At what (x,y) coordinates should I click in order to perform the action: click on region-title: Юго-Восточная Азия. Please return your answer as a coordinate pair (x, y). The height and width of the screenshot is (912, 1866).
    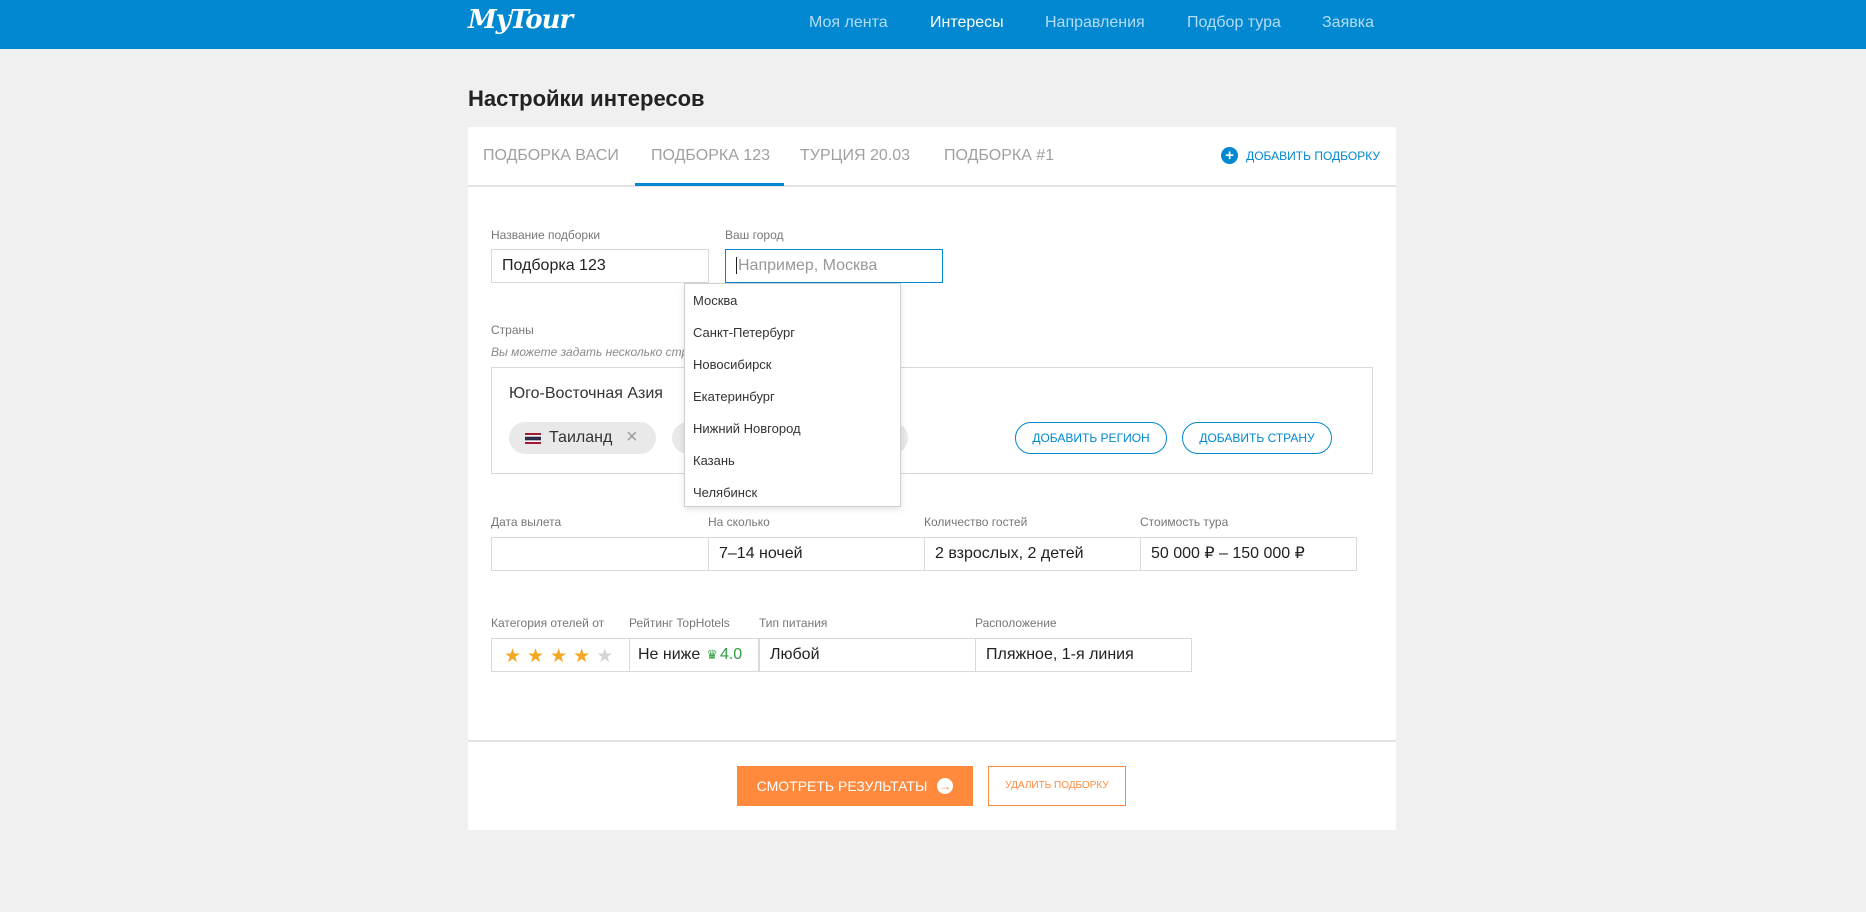
    Looking at the image, I should click on (586, 393).